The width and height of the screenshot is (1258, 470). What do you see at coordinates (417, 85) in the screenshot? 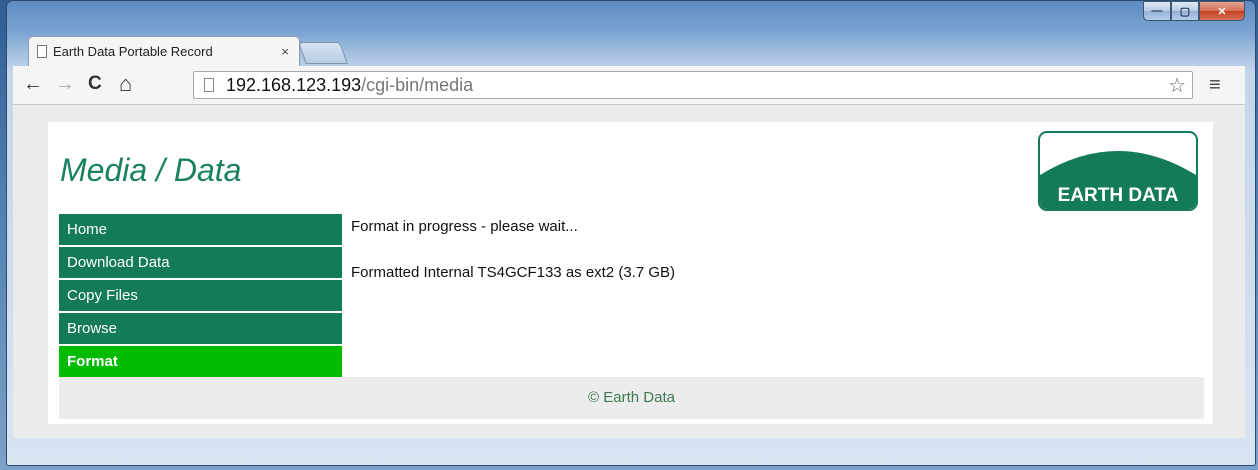
I see `url-path: /cgi-bin/media` at bounding box center [417, 85].